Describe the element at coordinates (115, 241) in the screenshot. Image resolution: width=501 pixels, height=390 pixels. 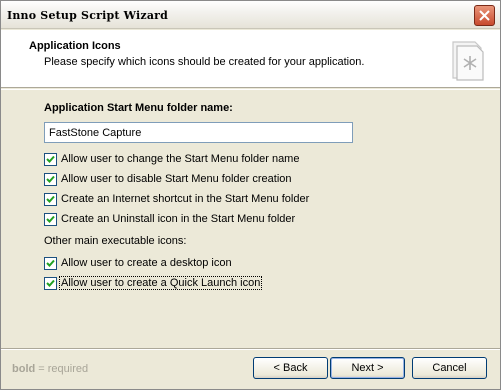
I see `other-icons-label: Other main executable icons:` at that location.